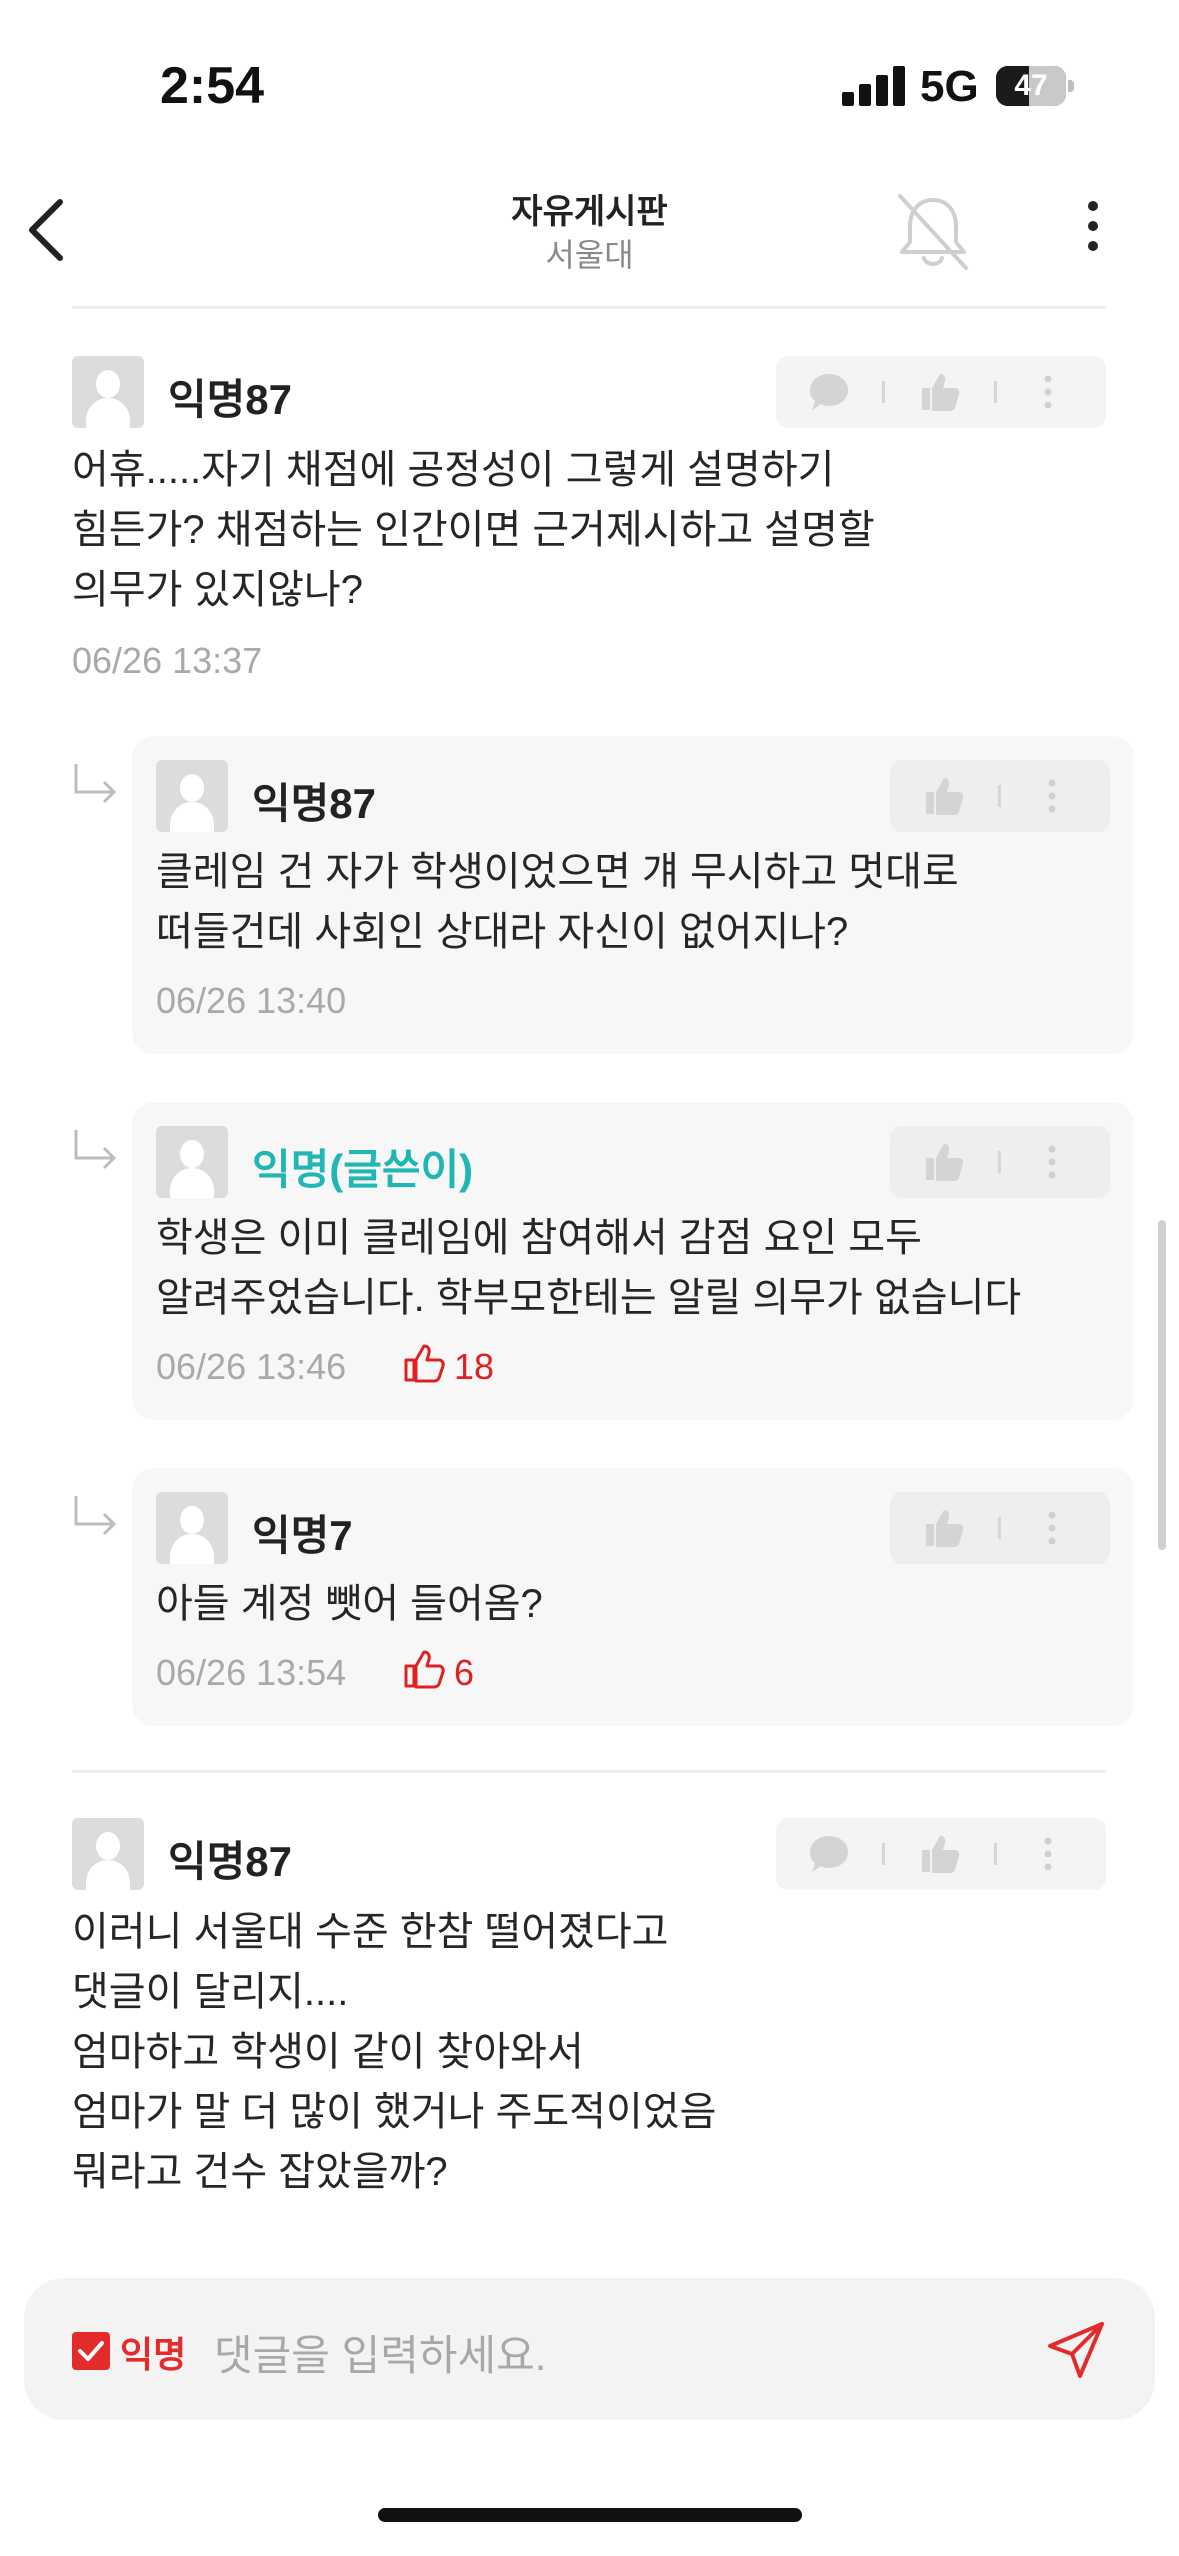  What do you see at coordinates (589, 212) in the screenshot?
I see `page-title: 자유게시판` at bounding box center [589, 212].